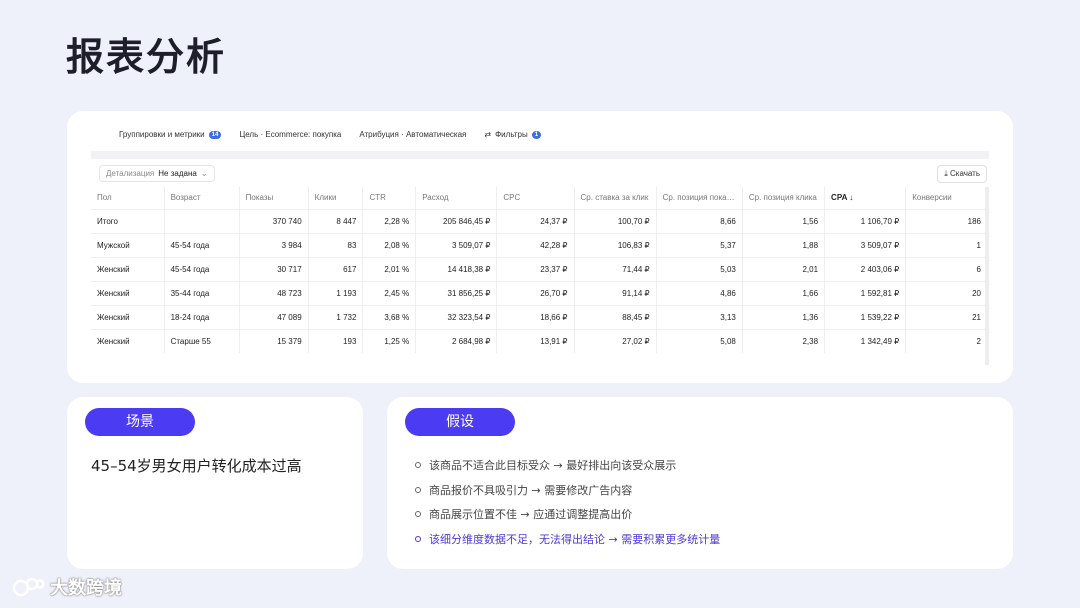  I want to click on table-cell, so click(201, 220).